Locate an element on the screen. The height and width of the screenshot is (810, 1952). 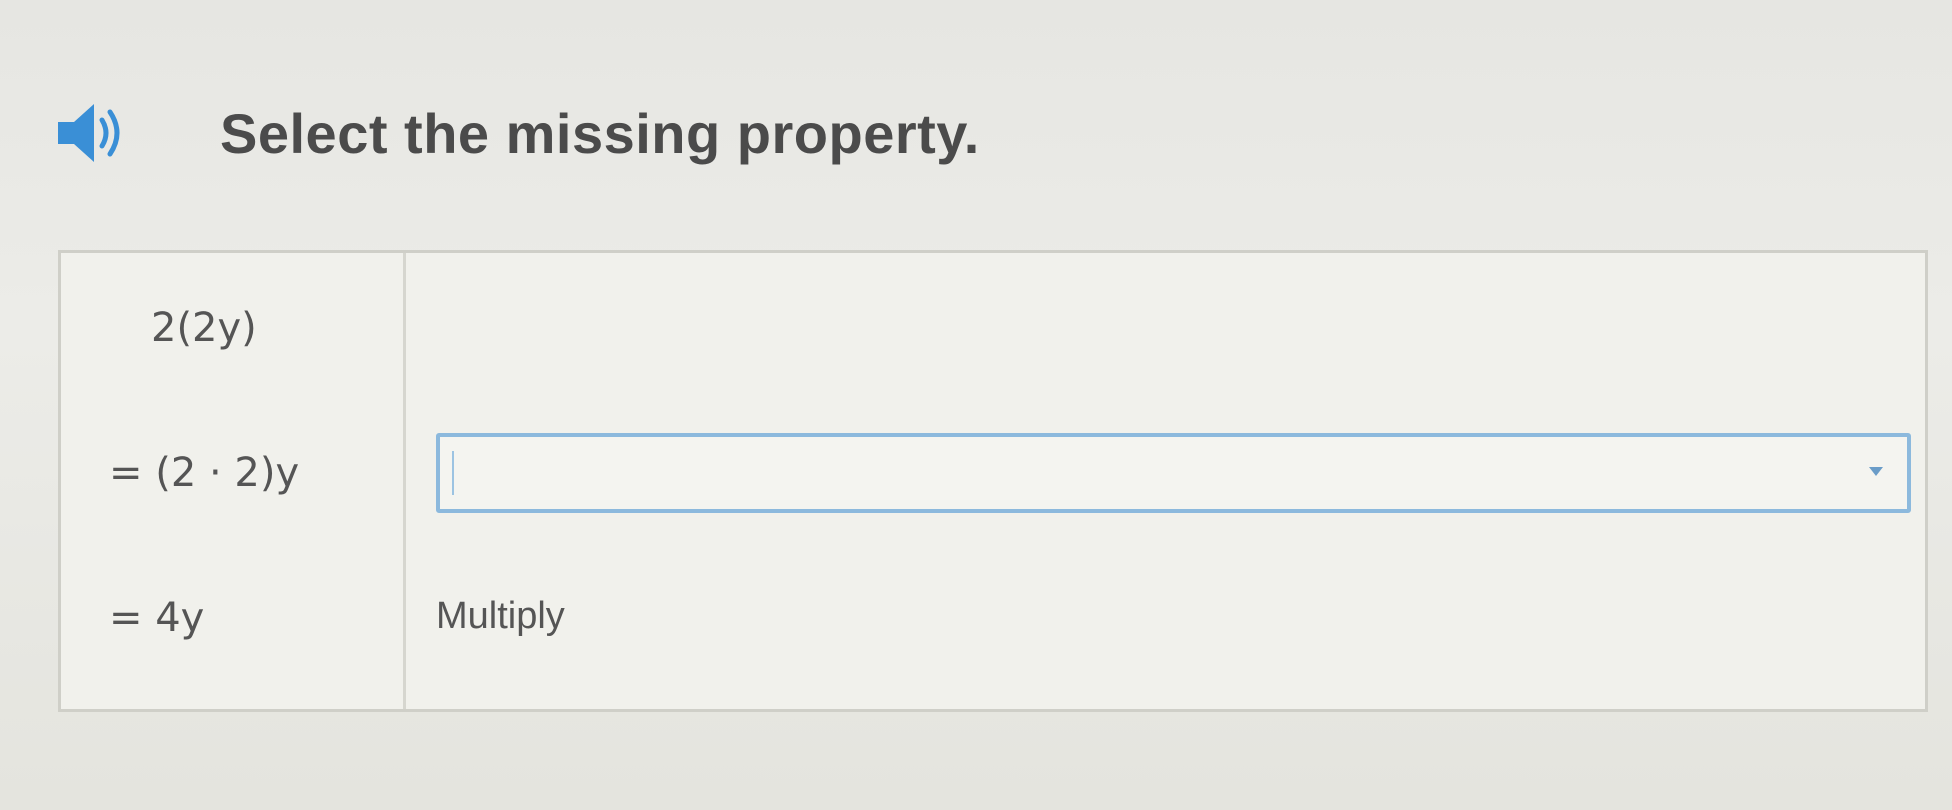
step-expression: = (2 · 2)y is located at coordinates (233, 473).